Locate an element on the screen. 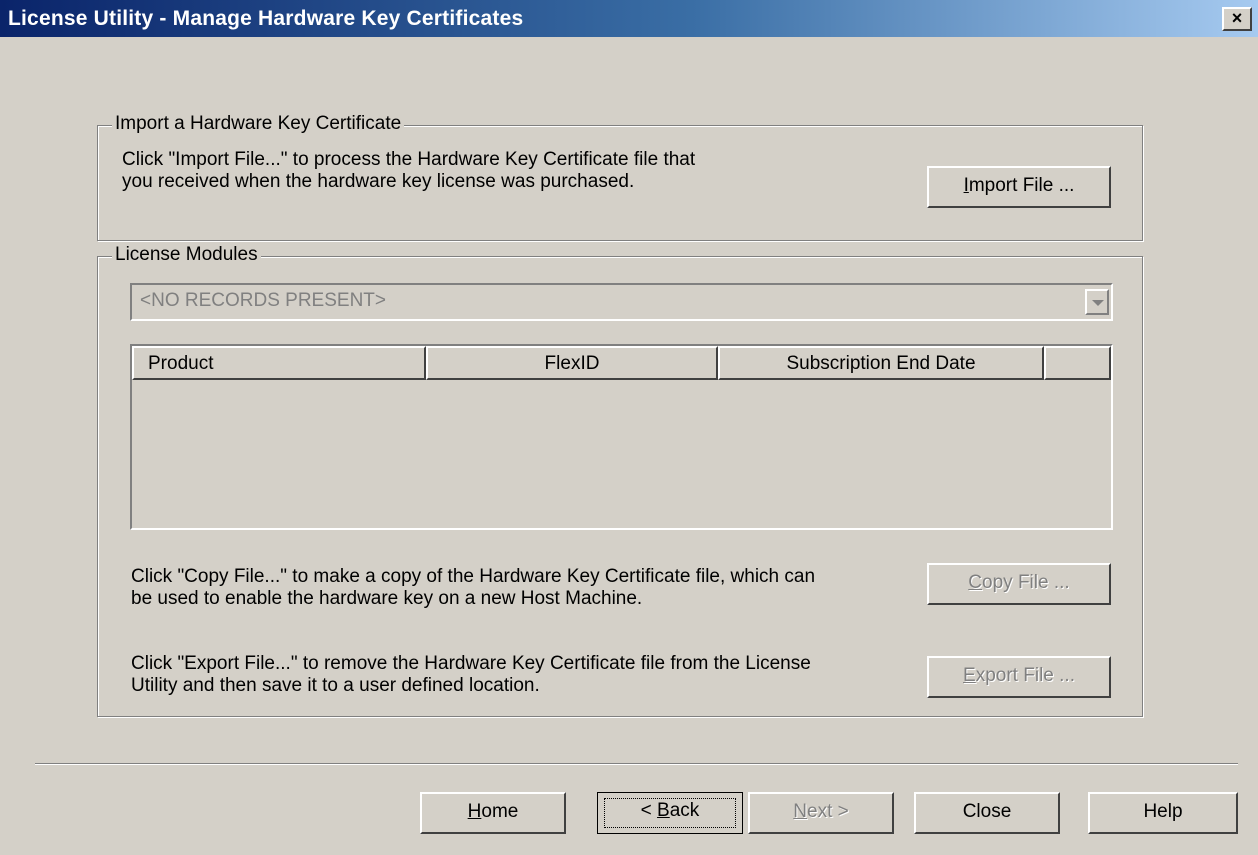 This screenshot has height=855, width=1258. combobox-dropdown-button is located at coordinates (1097, 302).